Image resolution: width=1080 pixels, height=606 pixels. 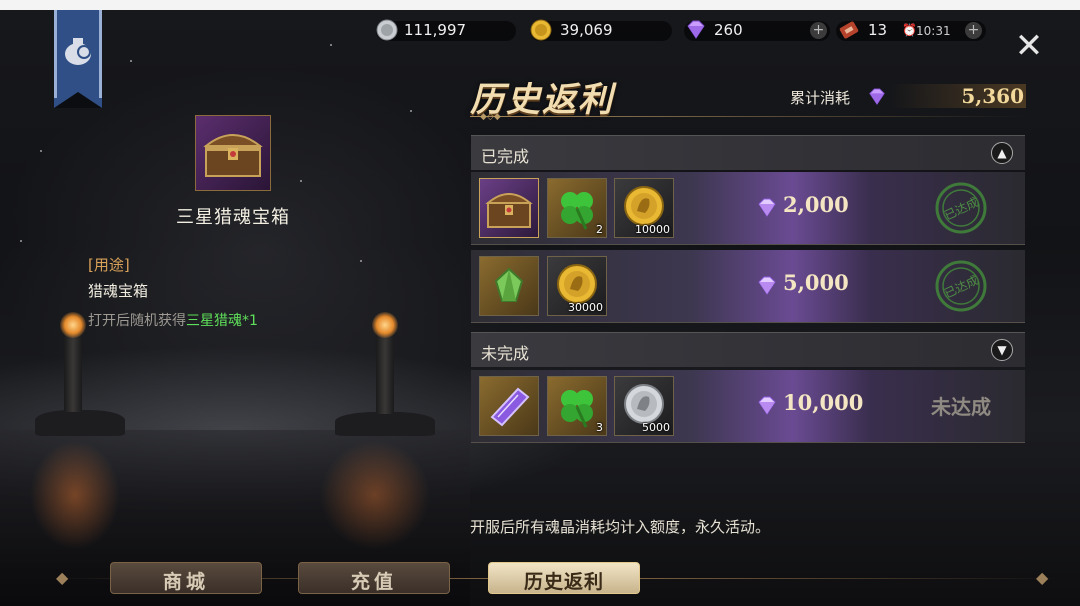 What do you see at coordinates (373, 582) in the screenshot?
I see `tab-recharge-label: 充值` at bounding box center [373, 582].